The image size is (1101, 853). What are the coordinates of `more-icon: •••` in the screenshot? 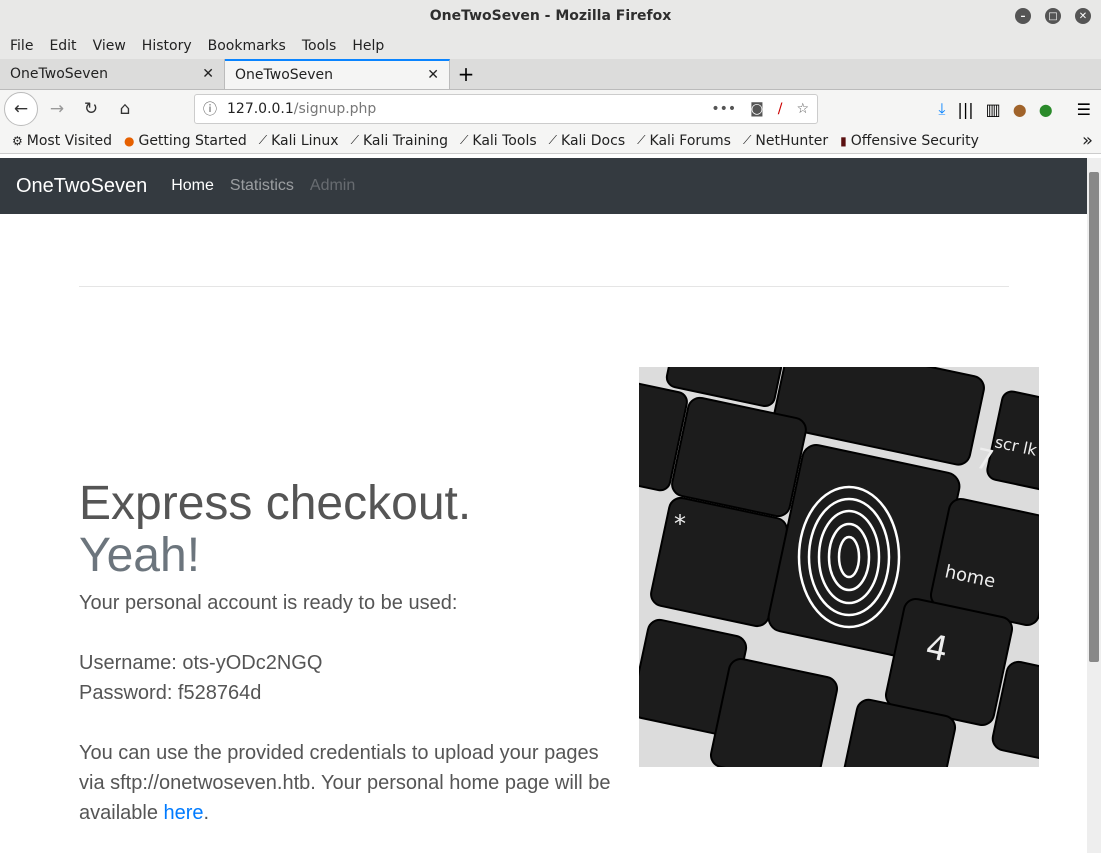 It's located at (723, 109).